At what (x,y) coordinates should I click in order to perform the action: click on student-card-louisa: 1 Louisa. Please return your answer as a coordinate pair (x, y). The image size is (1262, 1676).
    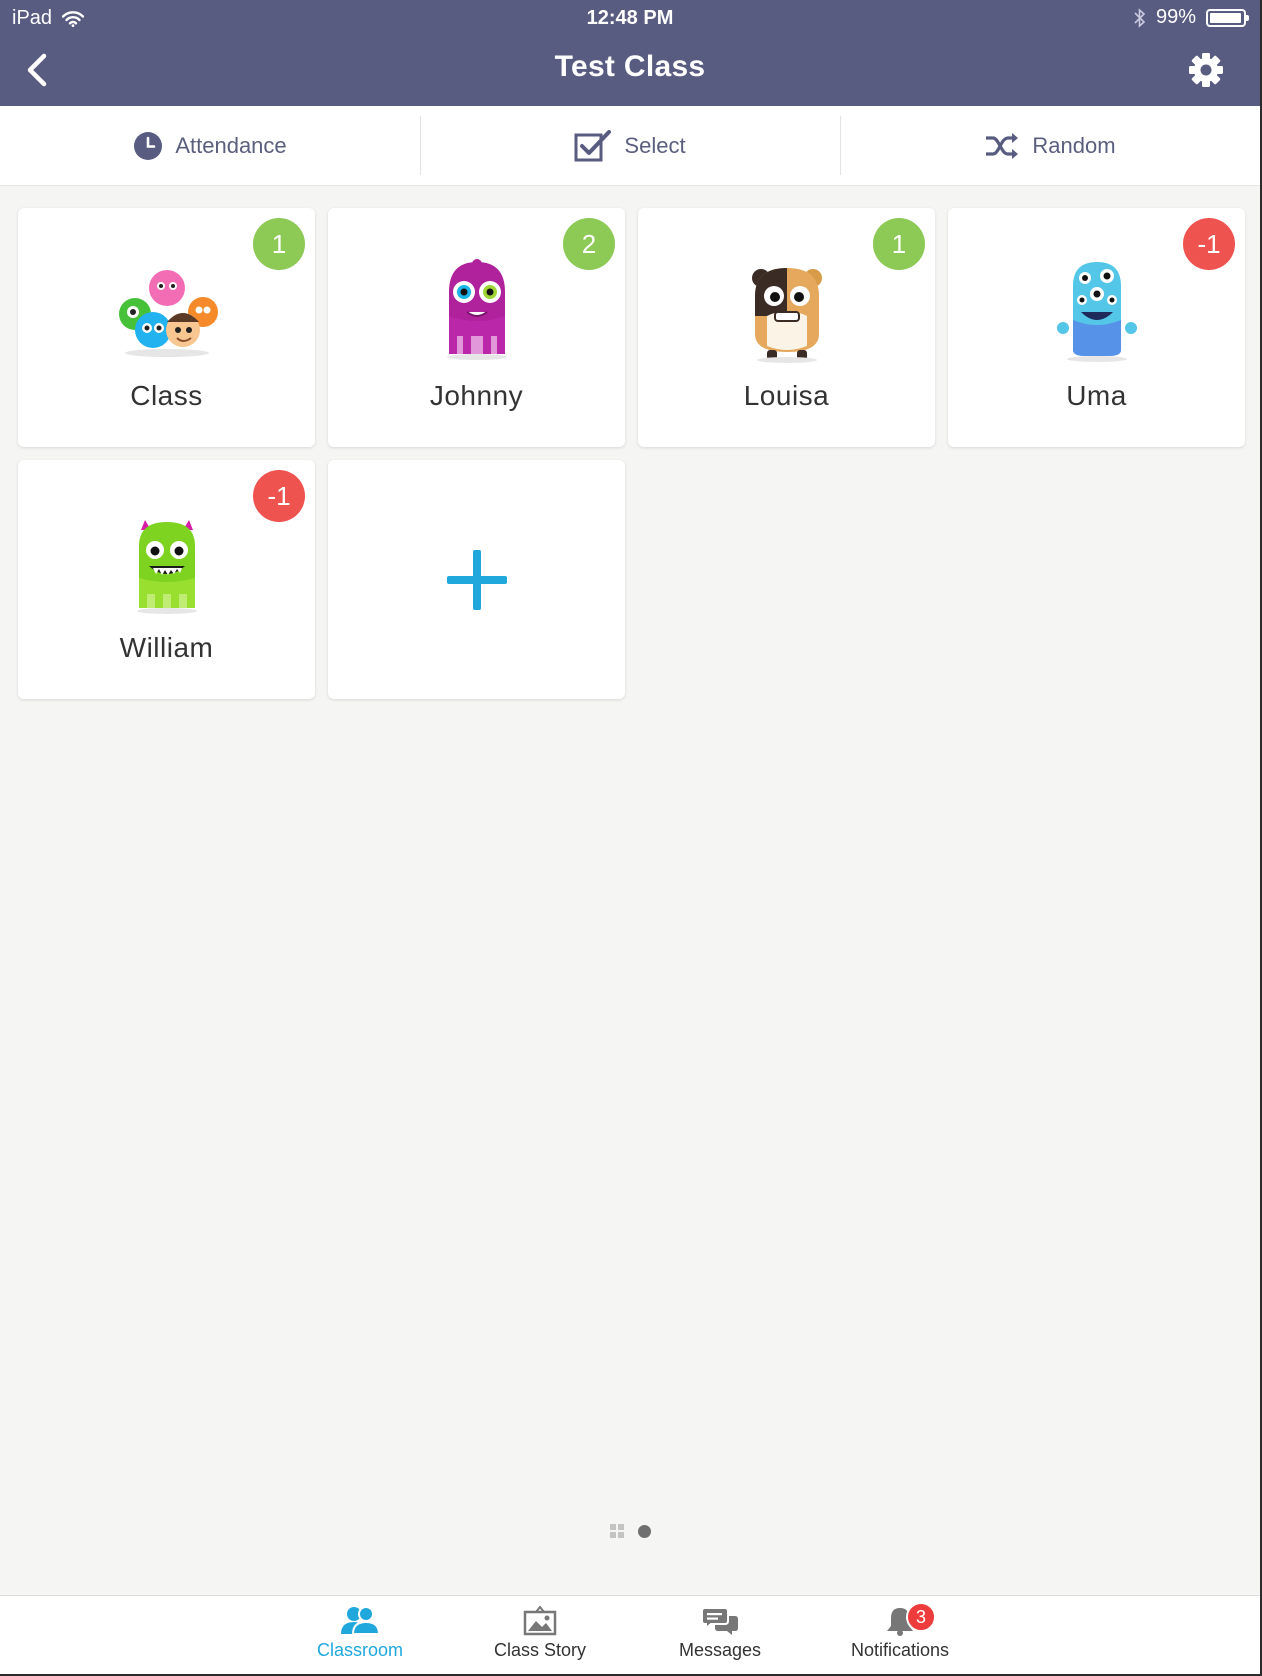
    Looking at the image, I should click on (786, 327).